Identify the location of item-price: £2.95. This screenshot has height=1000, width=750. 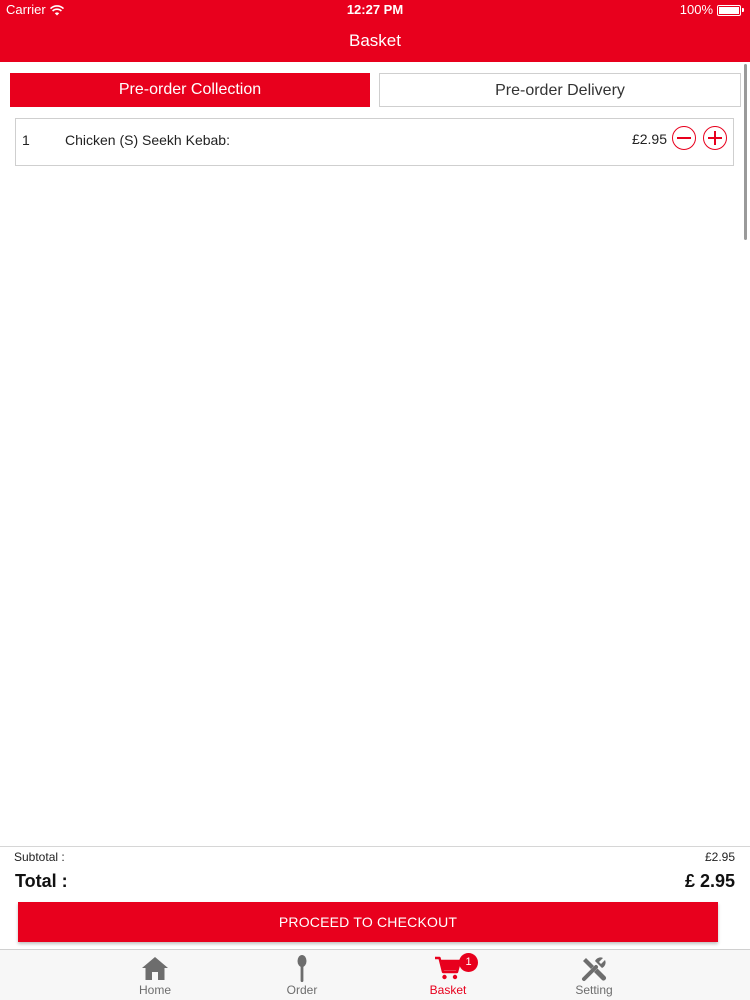
(649, 139).